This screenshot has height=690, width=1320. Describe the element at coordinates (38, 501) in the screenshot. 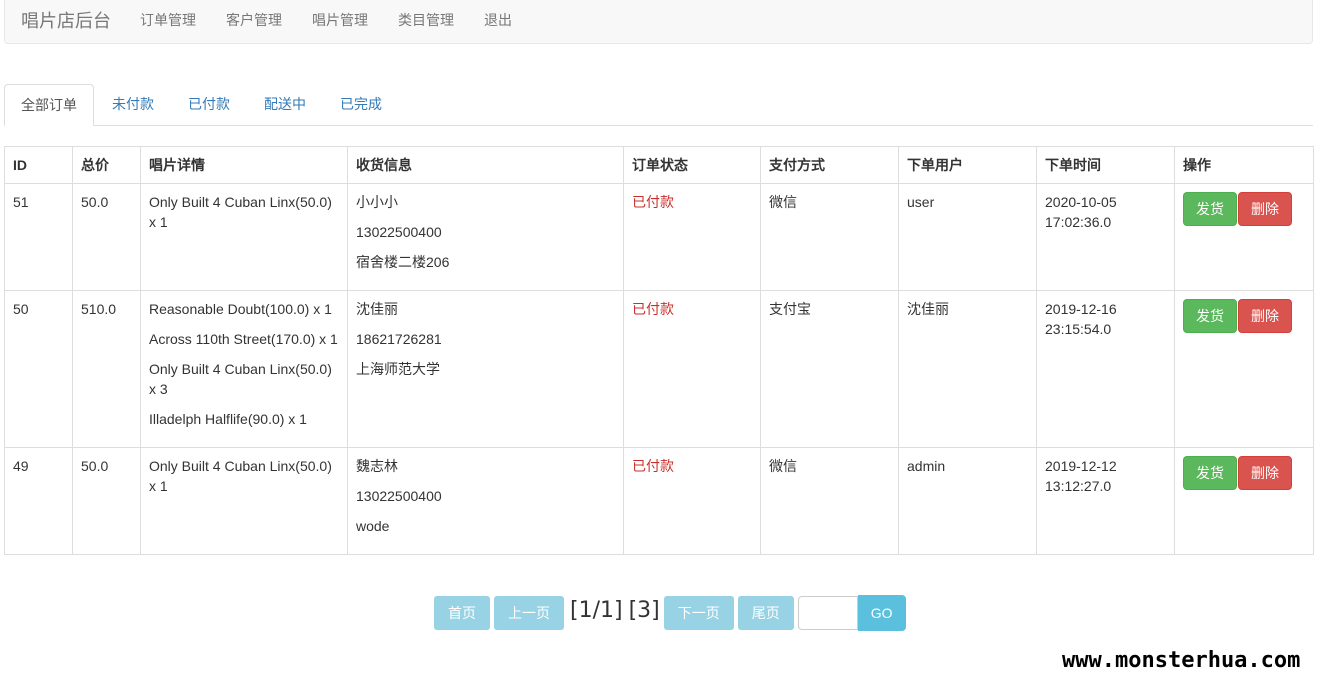

I see `order-id: 49` at that location.